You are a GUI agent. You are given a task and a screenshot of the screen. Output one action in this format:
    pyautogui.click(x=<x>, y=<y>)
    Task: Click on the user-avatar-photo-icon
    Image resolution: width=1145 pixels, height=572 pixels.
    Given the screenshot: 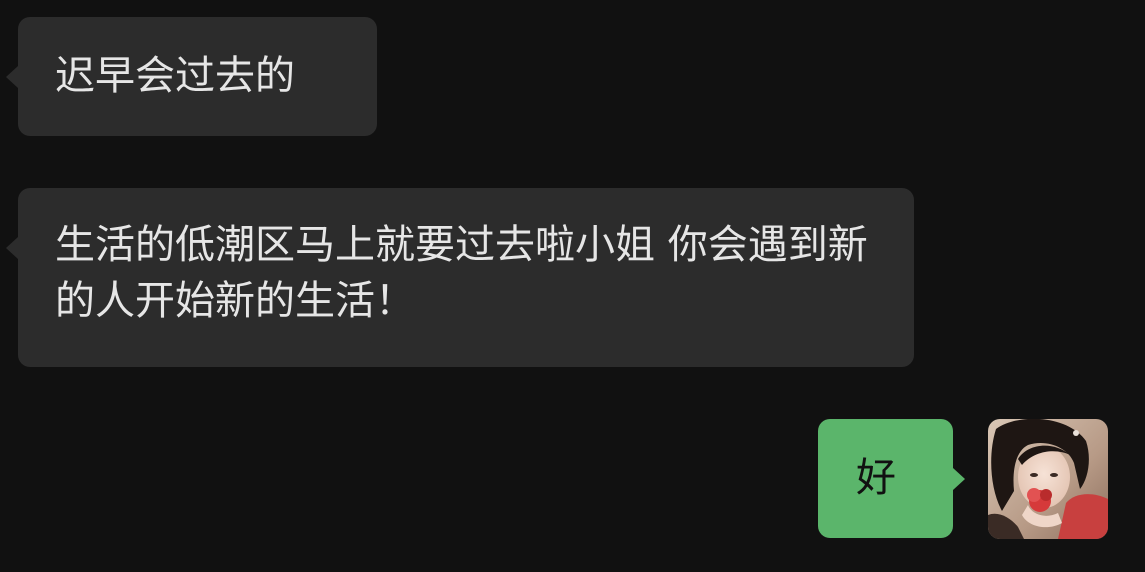 What is the action you would take?
    pyautogui.click(x=1048, y=479)
    